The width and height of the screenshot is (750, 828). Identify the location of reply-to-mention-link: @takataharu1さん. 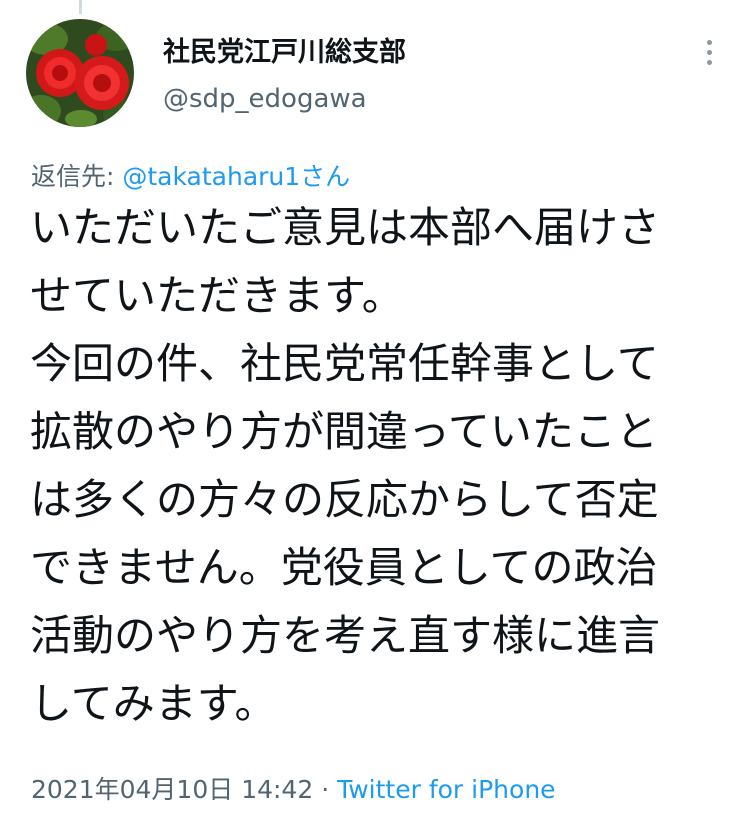
(236, 176).